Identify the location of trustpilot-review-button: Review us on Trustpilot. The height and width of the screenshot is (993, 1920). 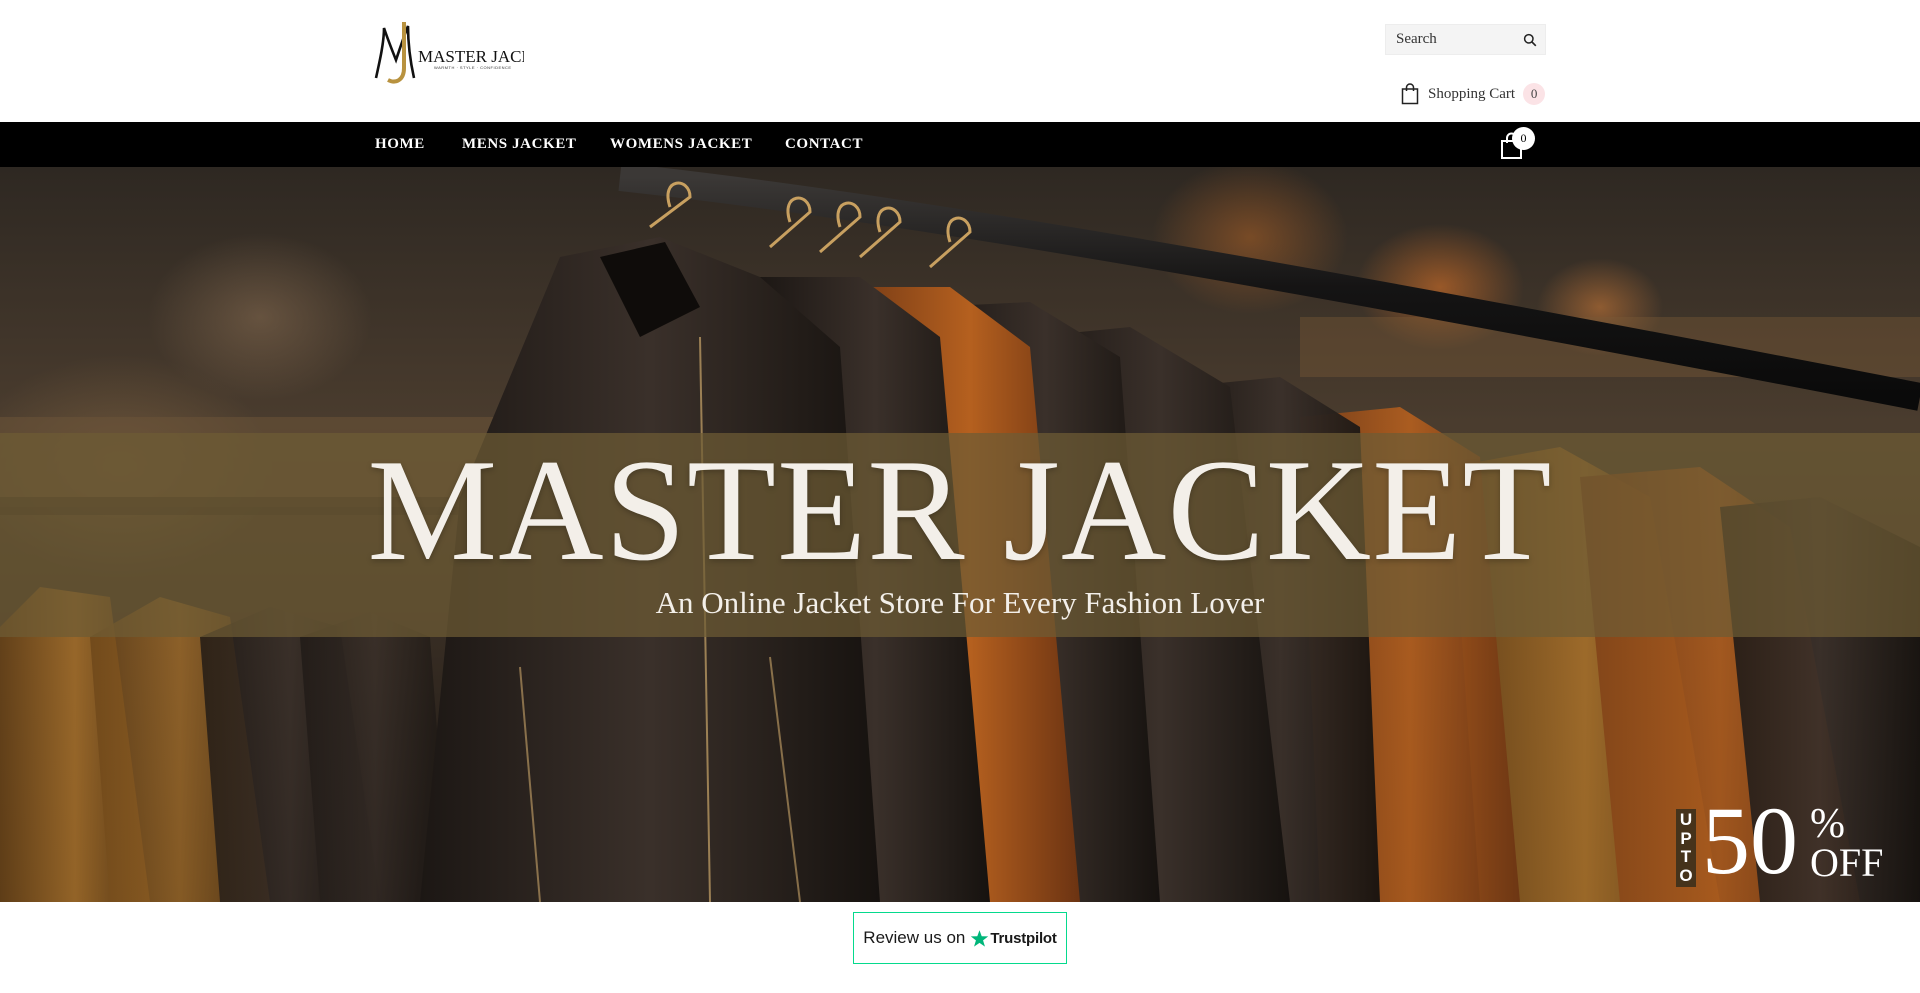
(960, 938).